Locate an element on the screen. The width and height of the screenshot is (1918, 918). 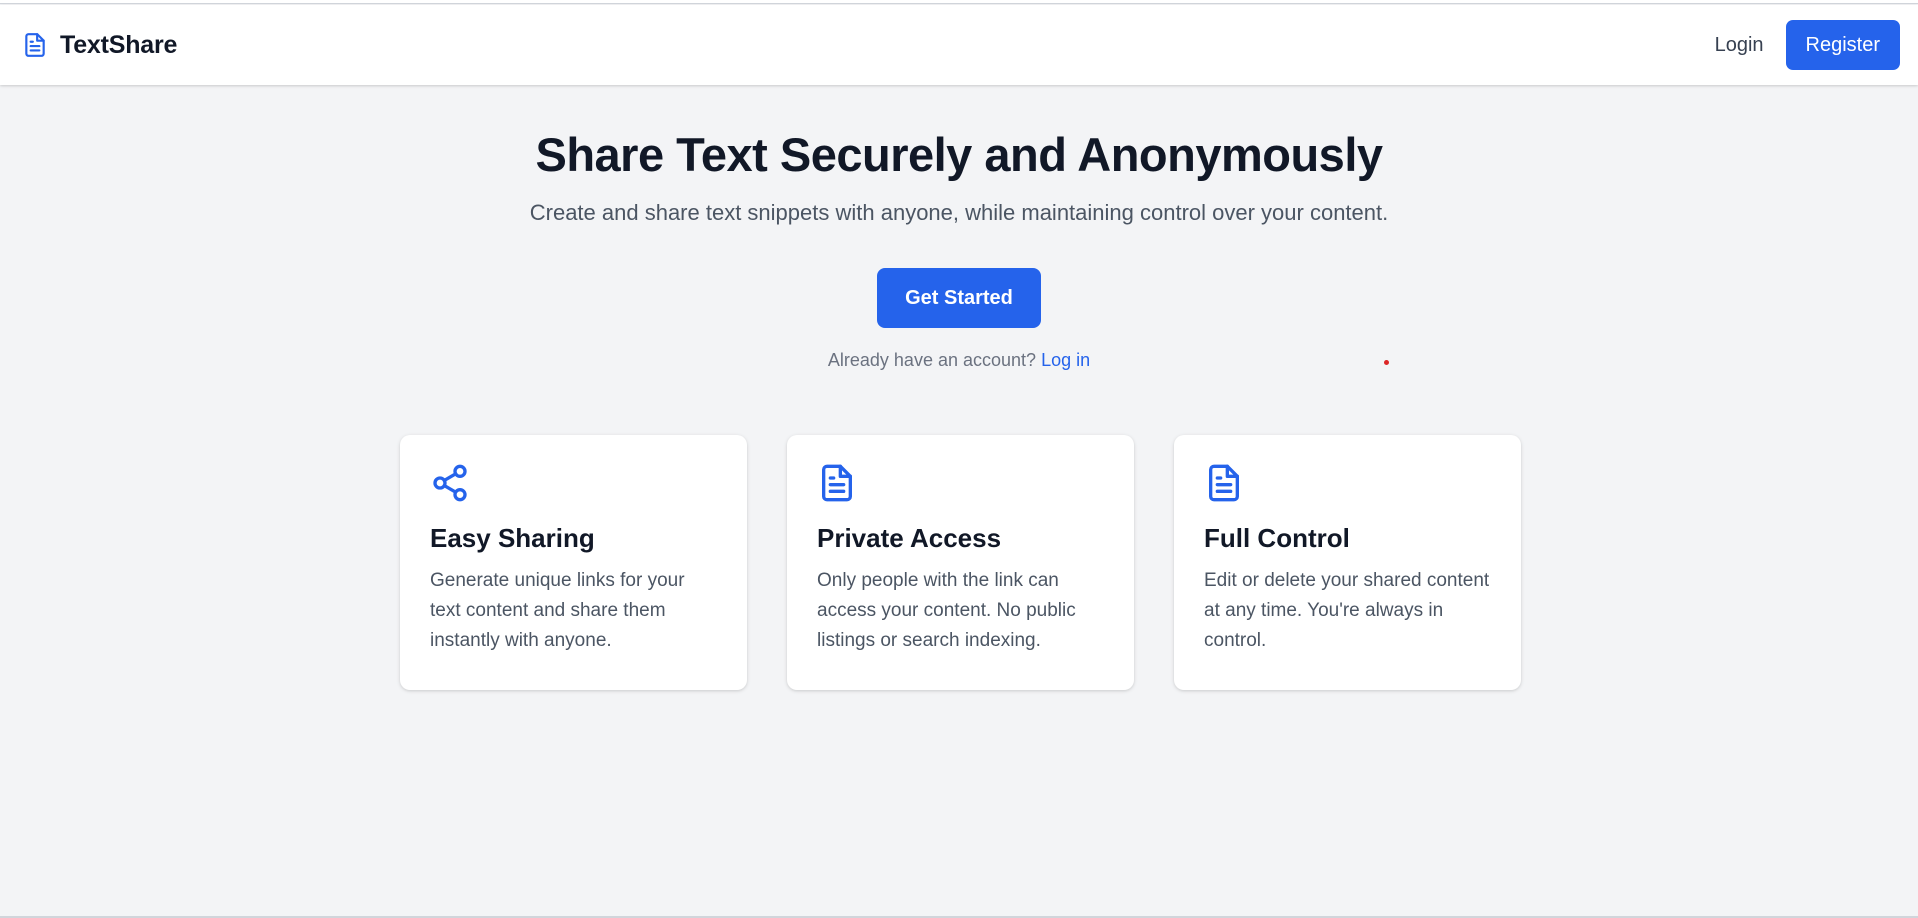
cursor-dot is located at coordinates (1386, 362).